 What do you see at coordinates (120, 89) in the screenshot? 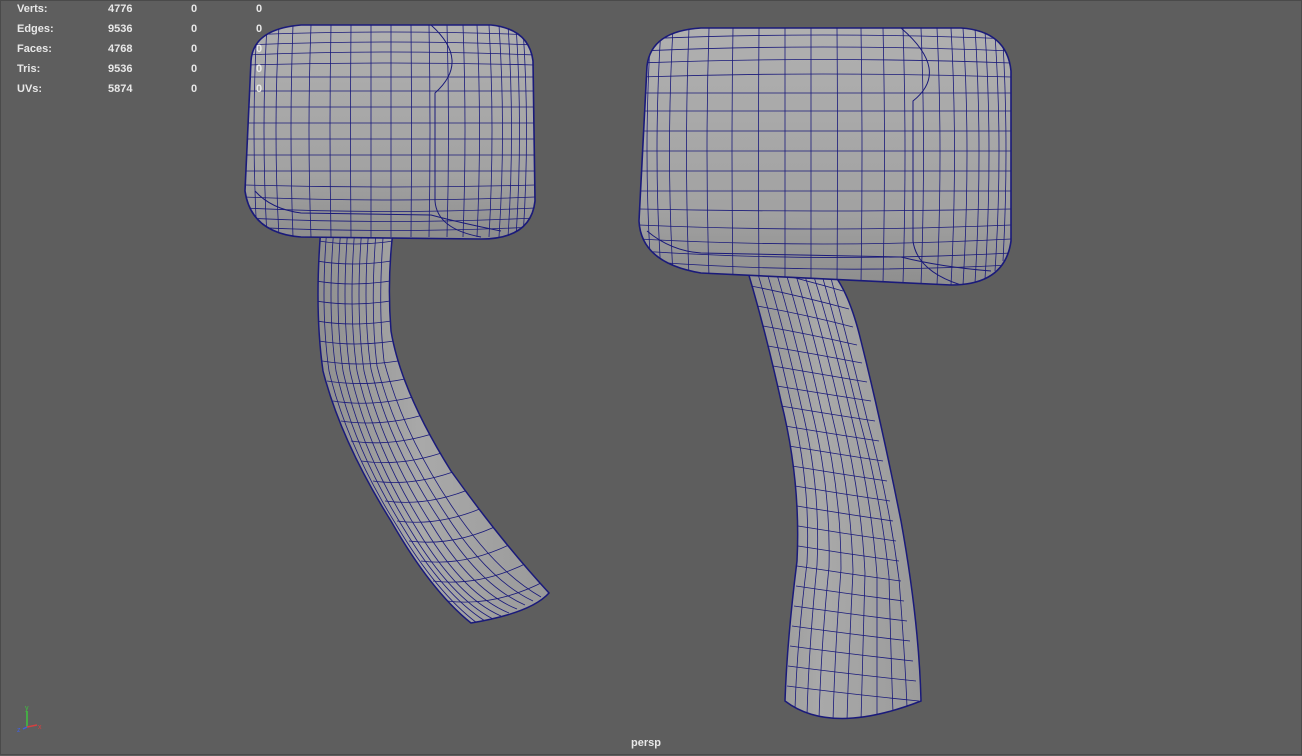
I see `hud-value-object: 5874` at bounding box center [120, 89].